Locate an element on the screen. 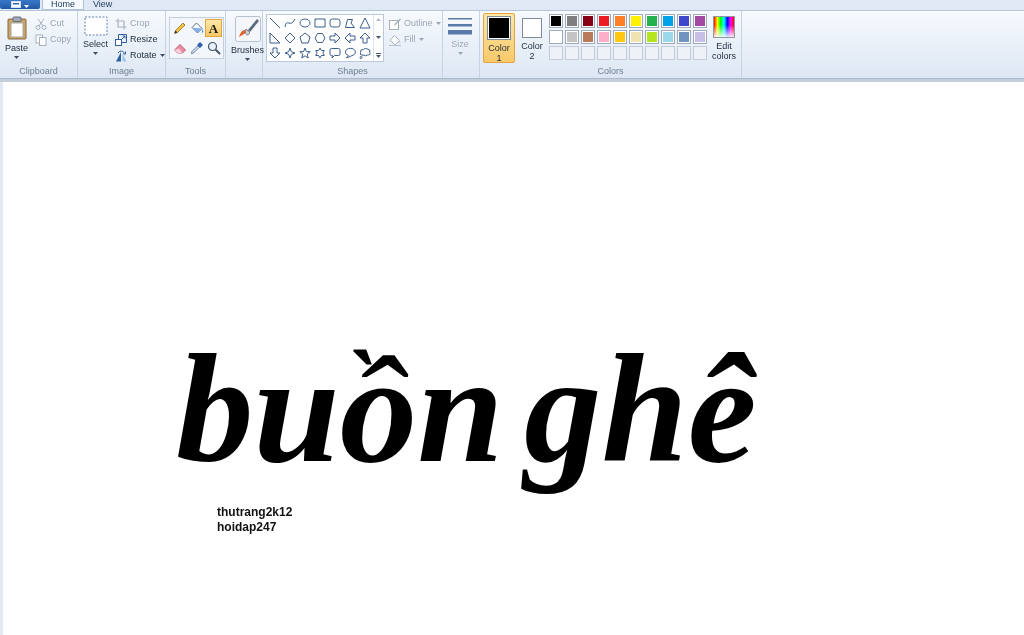  down-arrow-icon is located at coordinates (275, 53).